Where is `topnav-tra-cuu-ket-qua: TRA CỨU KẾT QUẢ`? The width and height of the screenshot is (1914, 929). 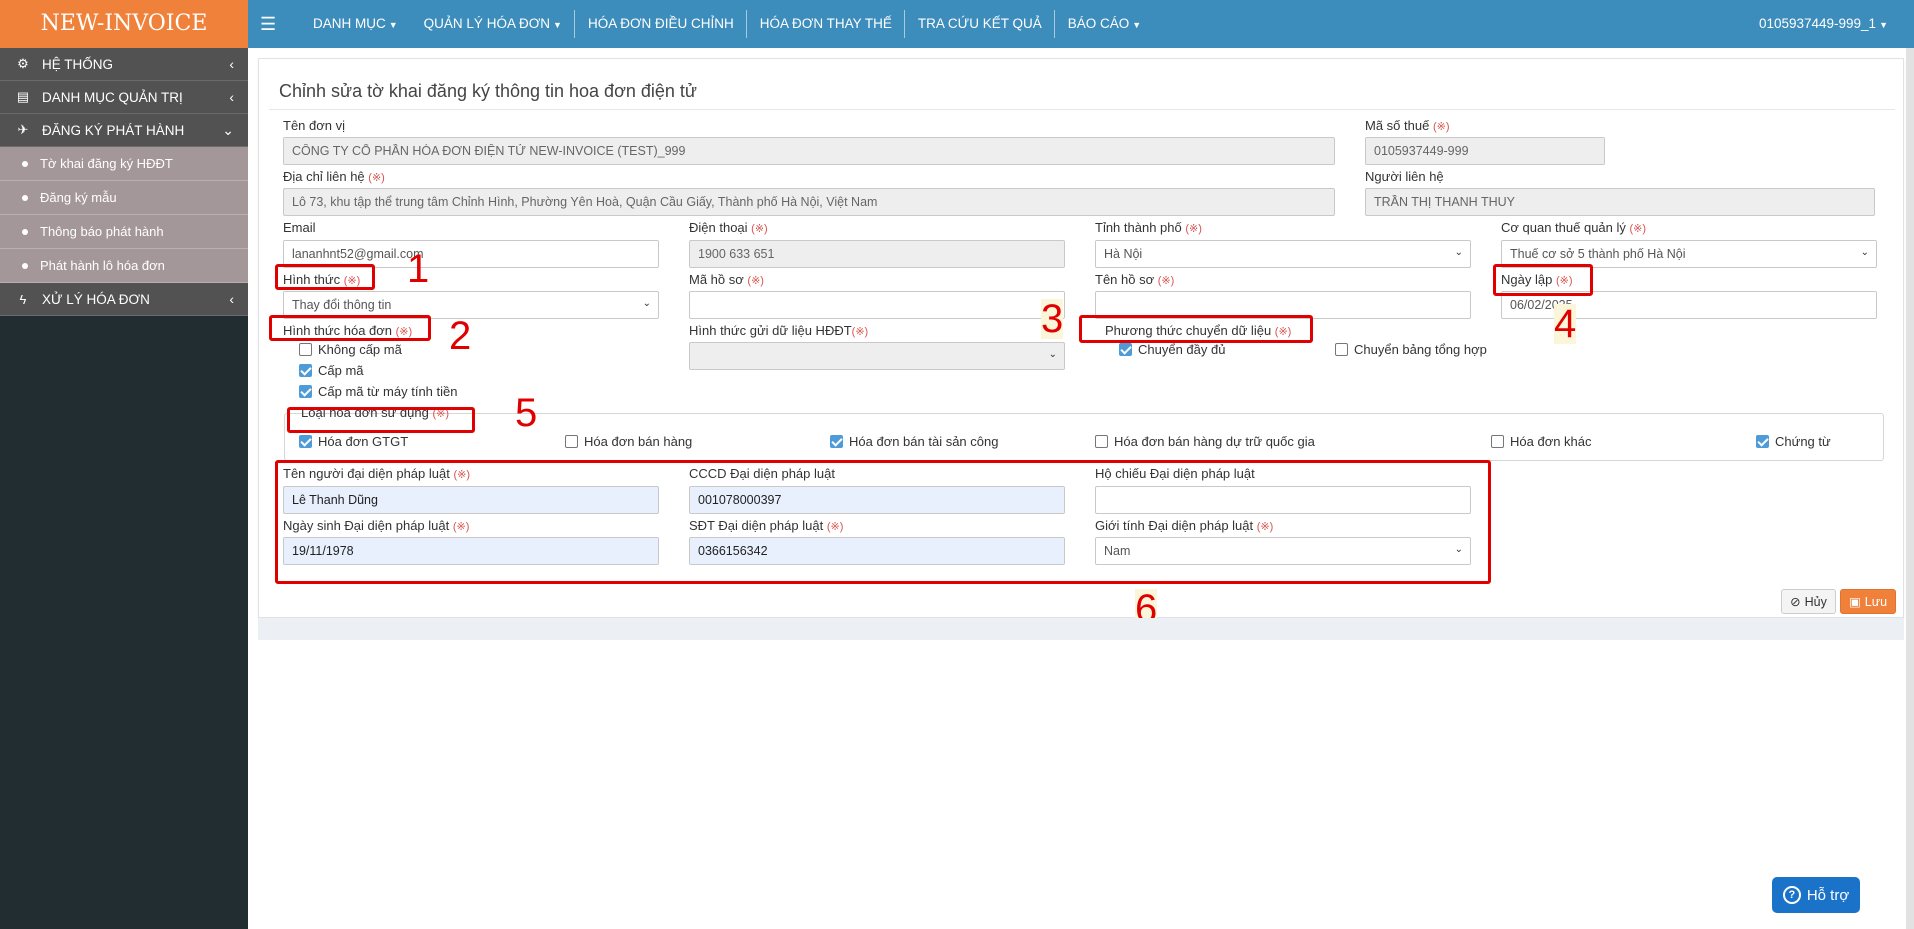
topnav-tra-cuu-ket-qua: TRA CỨU KẾT QUẢ is located at coordinates (980, 24).